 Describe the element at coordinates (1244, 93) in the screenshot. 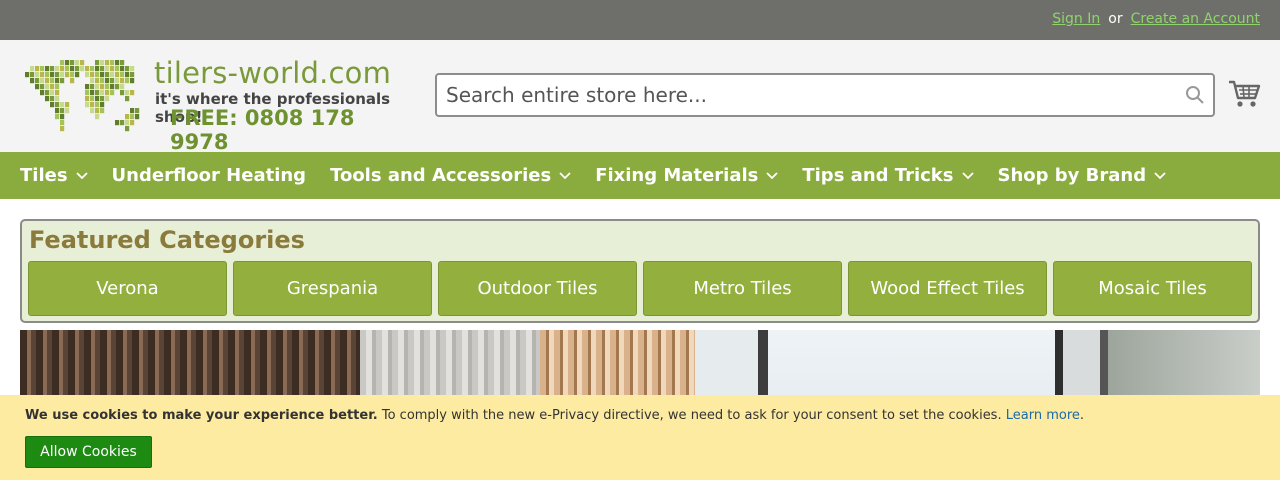

I see `shopping-cart-icon` at that location.